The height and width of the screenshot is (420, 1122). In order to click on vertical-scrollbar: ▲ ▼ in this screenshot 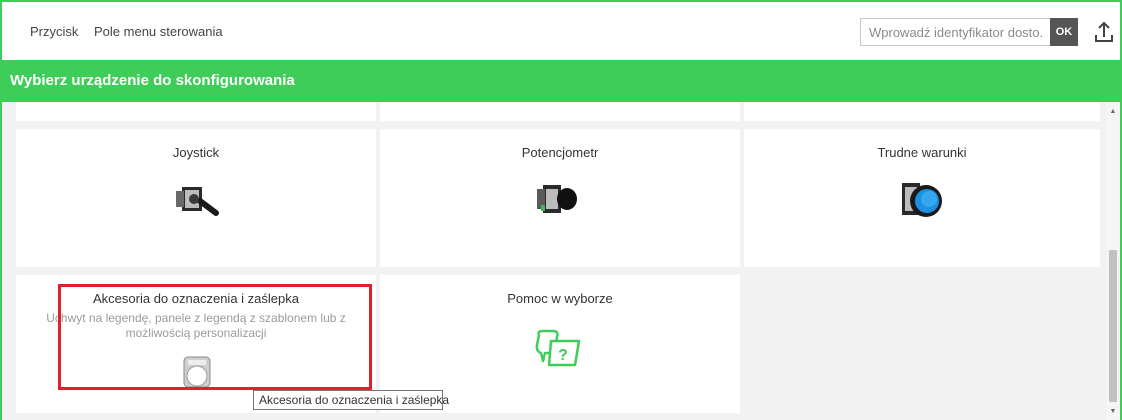, I will do `click(1113, 261)`.